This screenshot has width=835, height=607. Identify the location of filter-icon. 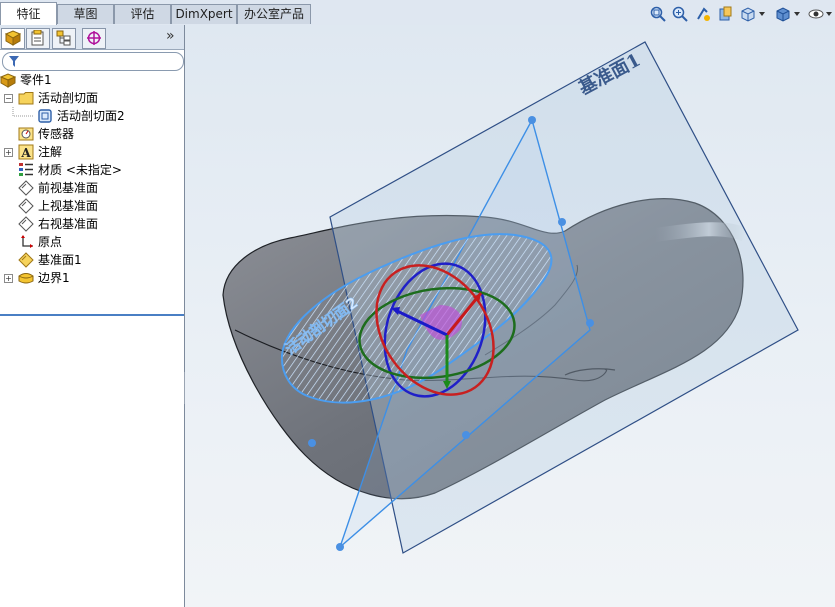
(14, 61).